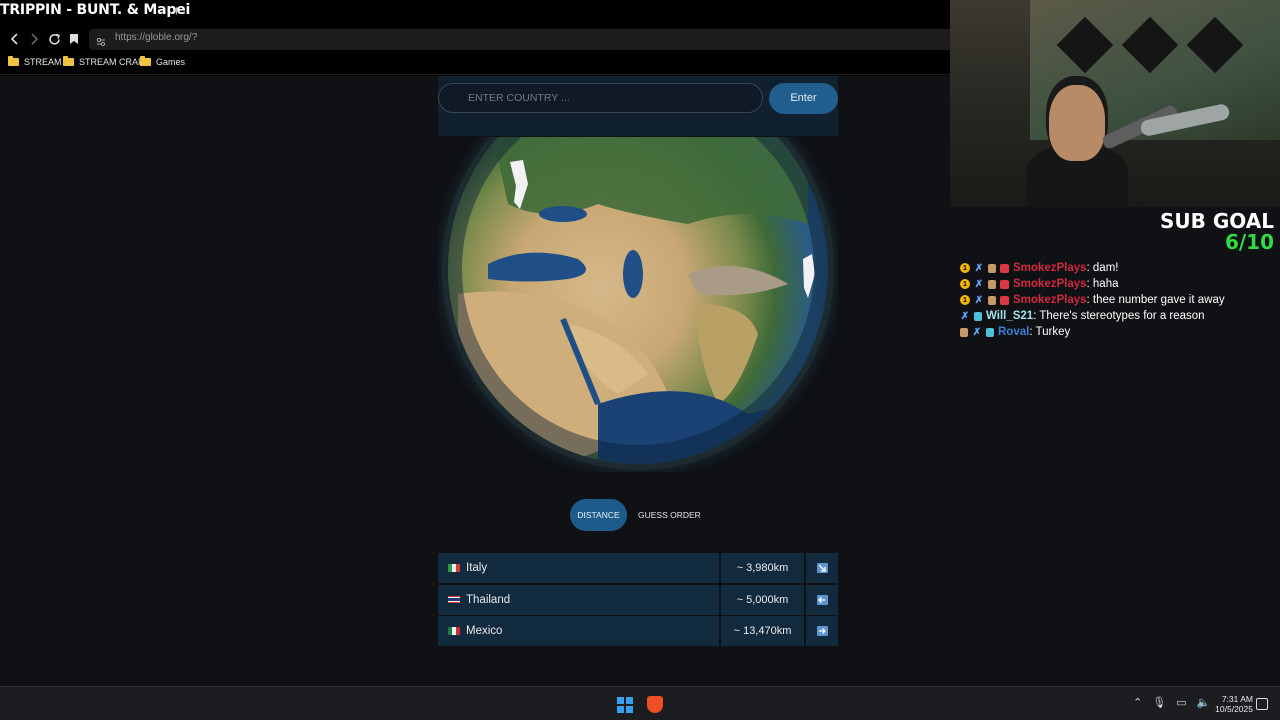 The image size is (1280, 720). I want to click on notification-icon, so click(1262, 704).